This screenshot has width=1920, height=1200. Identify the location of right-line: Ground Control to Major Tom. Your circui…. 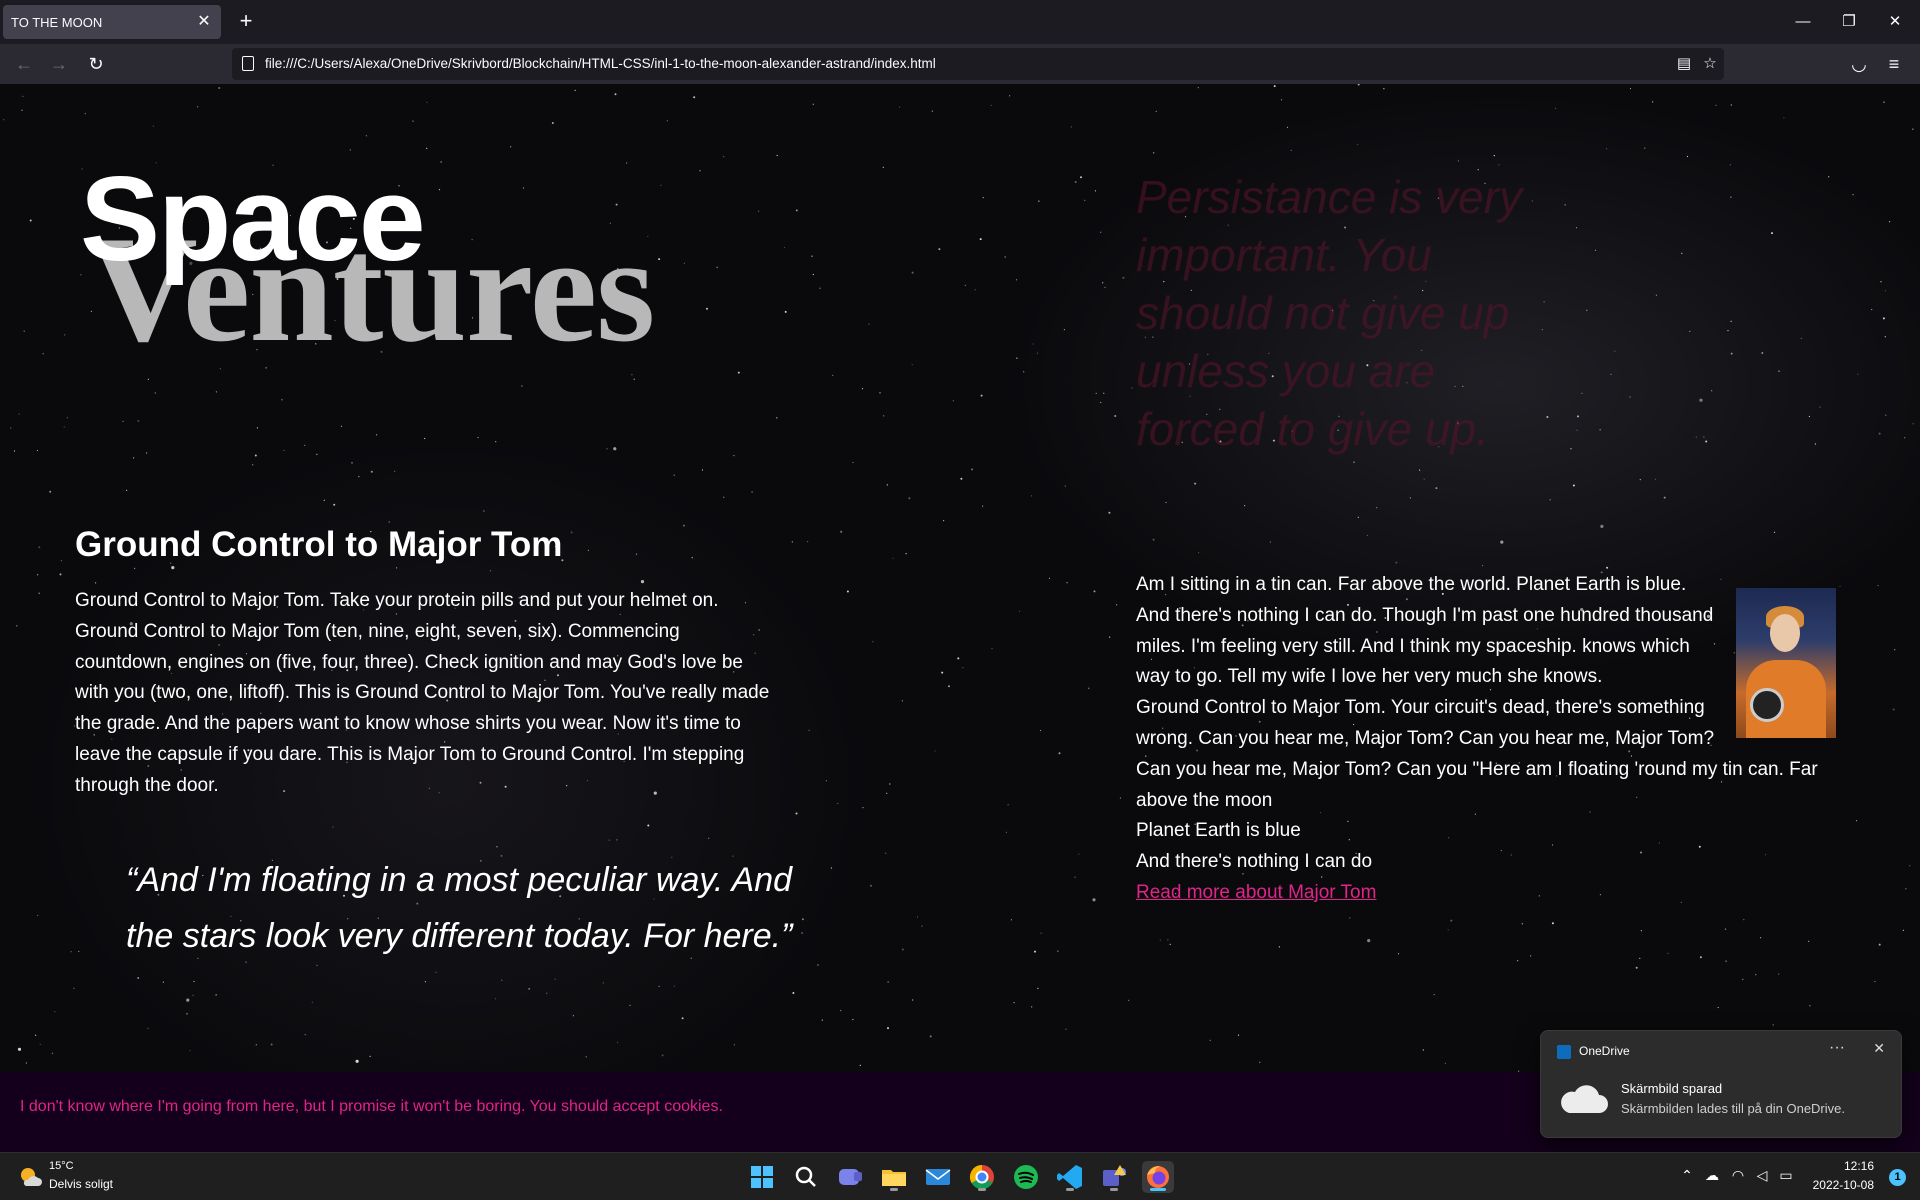
(1477, 754).